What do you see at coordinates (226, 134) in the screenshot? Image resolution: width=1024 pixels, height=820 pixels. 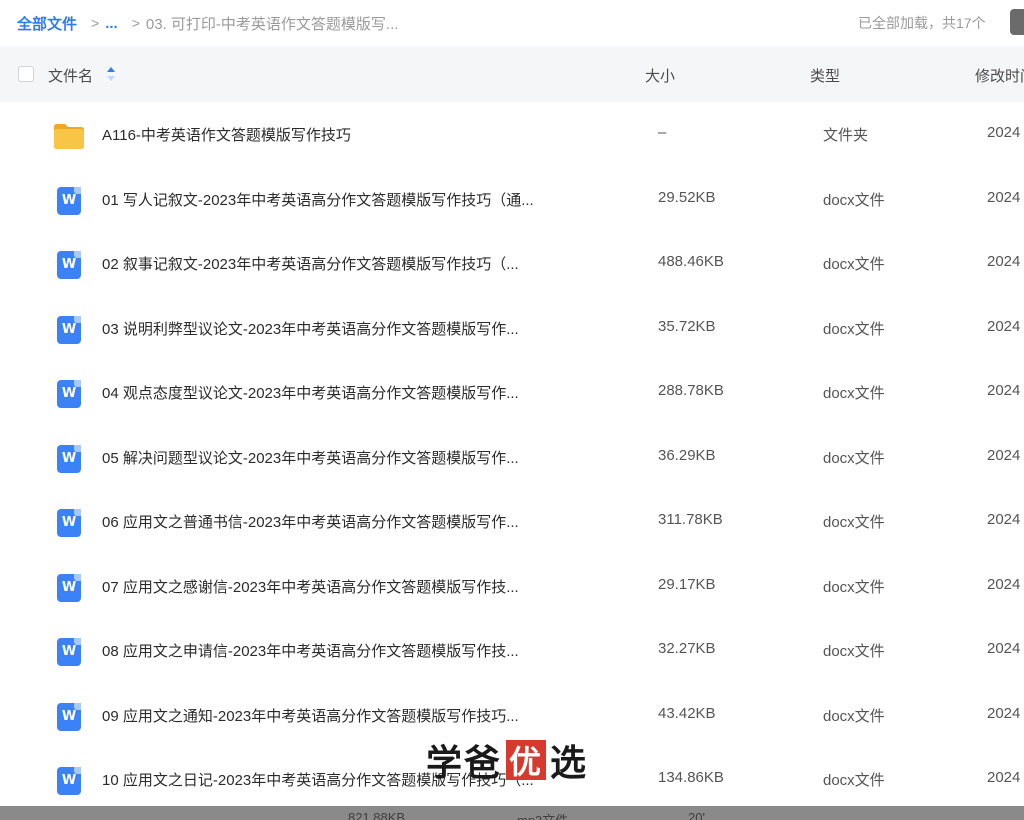 I see `file-name: A116-中考英语作文答题模版写作技巧` at bounding box center [226, 134].